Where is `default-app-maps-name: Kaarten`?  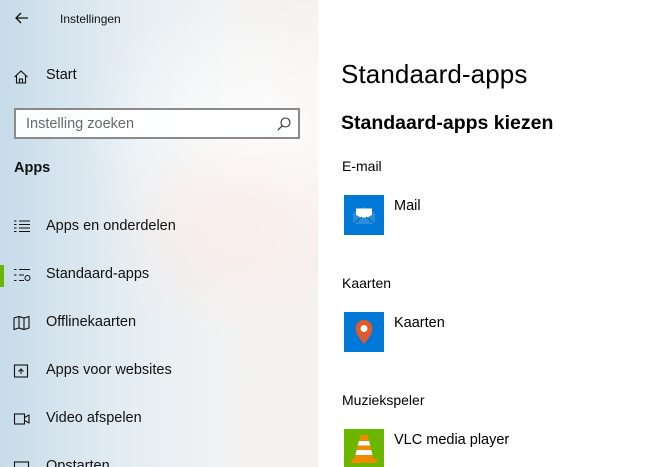
default-app-maps-name: Kaarten is located at coordinates (419, 323).